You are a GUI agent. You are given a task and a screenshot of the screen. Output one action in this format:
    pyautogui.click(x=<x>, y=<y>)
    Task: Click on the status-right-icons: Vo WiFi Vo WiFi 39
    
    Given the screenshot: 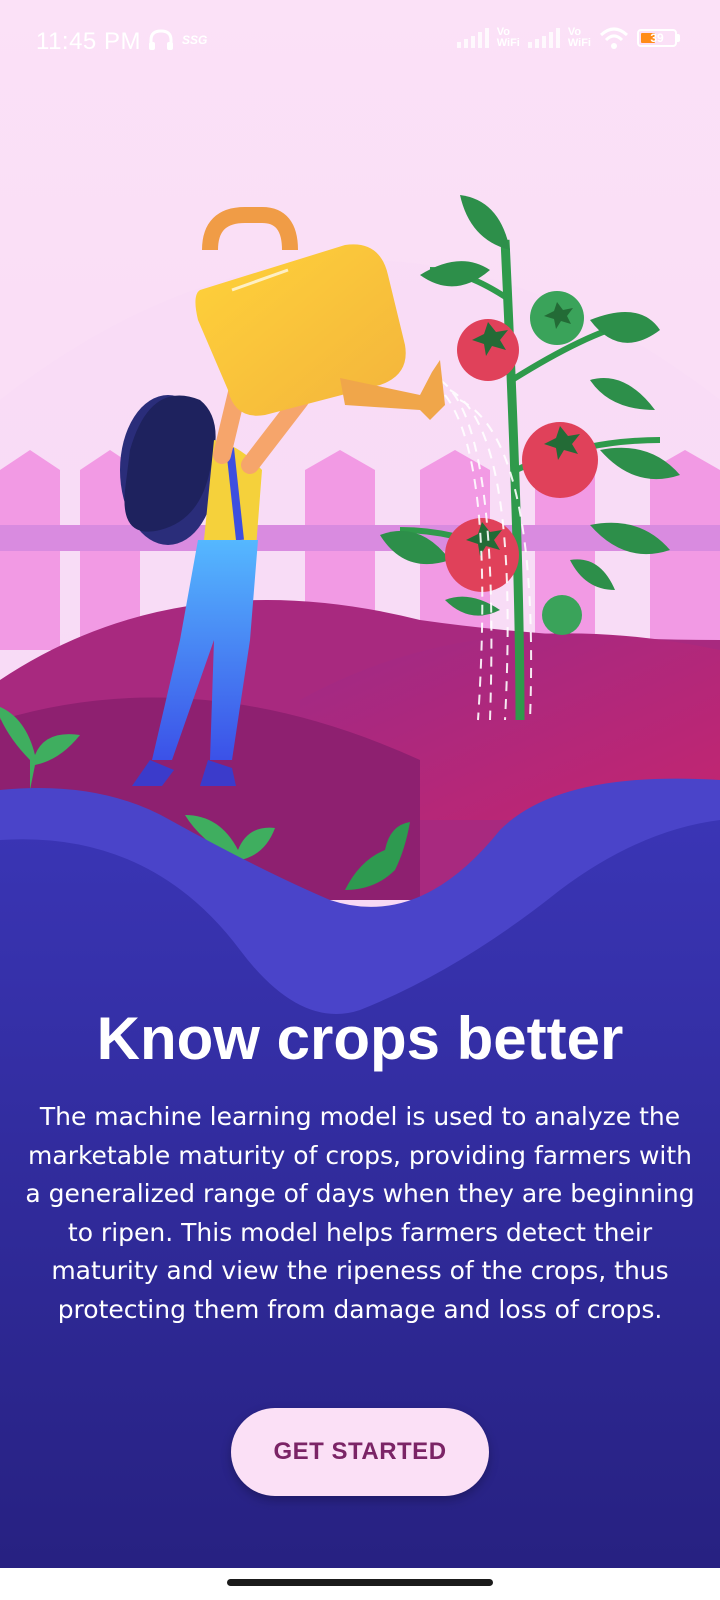 What is the action you would take?
    pyautogui.click(x=568, y=38)
    